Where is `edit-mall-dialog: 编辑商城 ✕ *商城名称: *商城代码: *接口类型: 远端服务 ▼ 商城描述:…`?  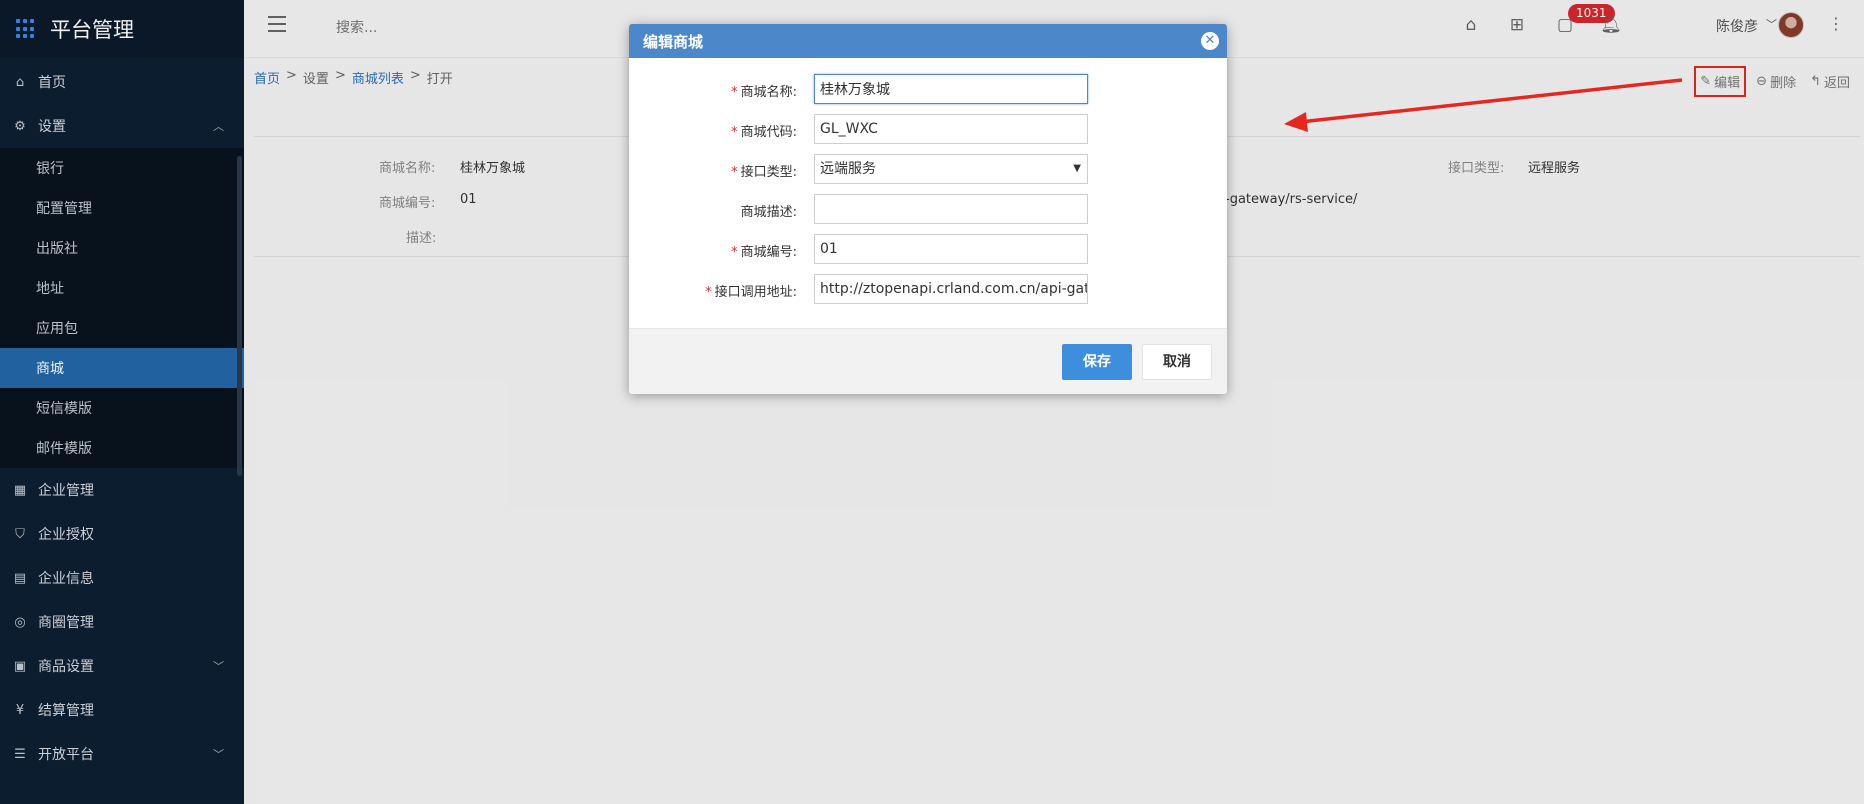
edit-mall-dialog: 编辑商城 ✕ *商城名称: *商城代码: *接口类型: 远端服务 ▼ 商城描述:… is located at coordinates (928, 209).